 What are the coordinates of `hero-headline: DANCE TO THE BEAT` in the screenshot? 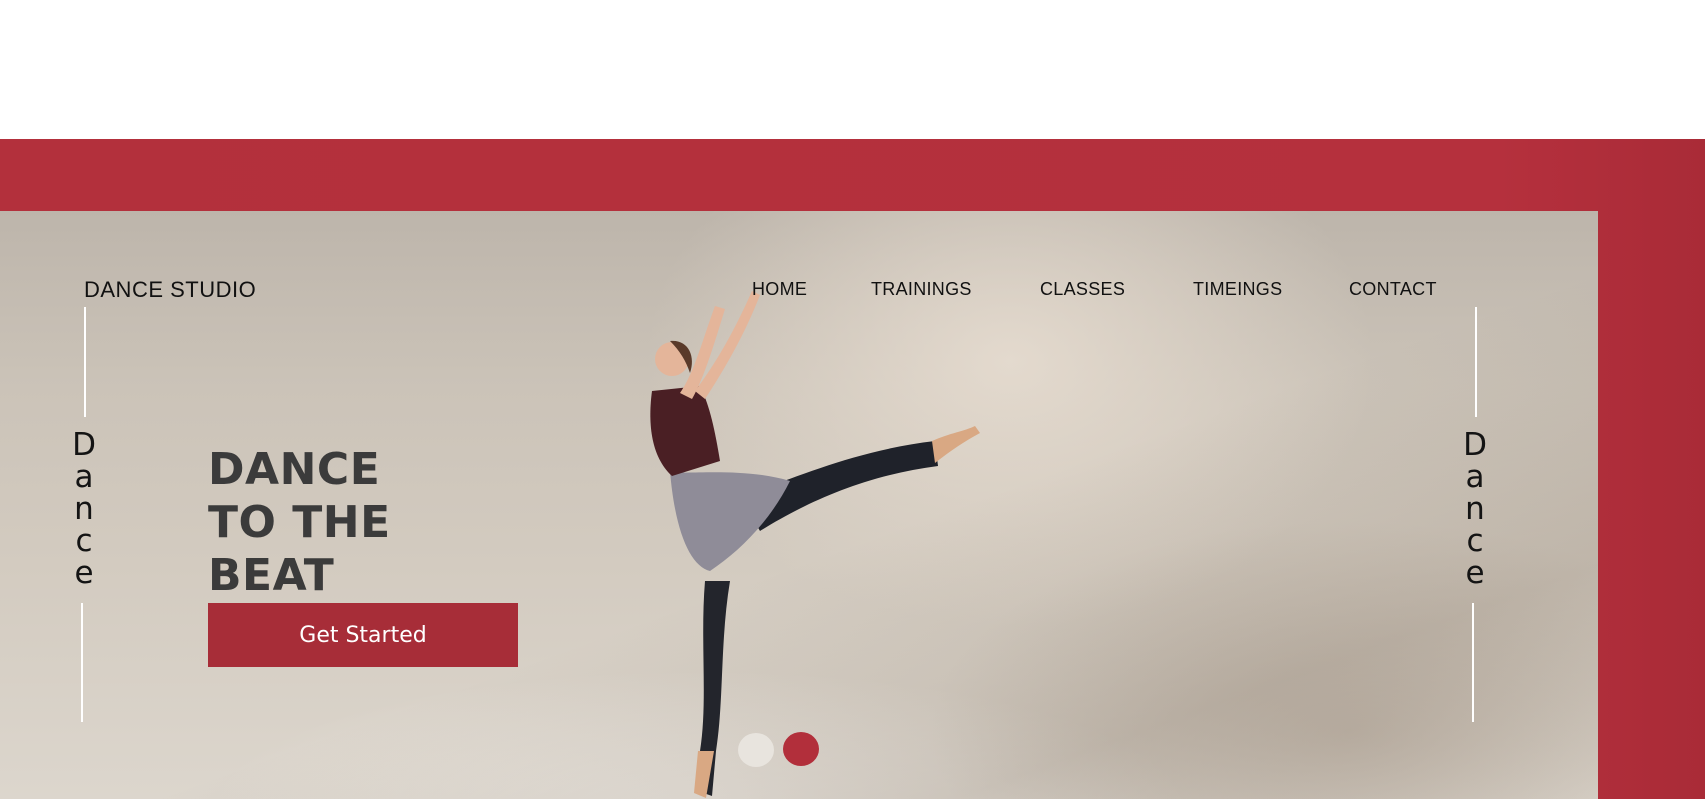 It's located at (299, 522).